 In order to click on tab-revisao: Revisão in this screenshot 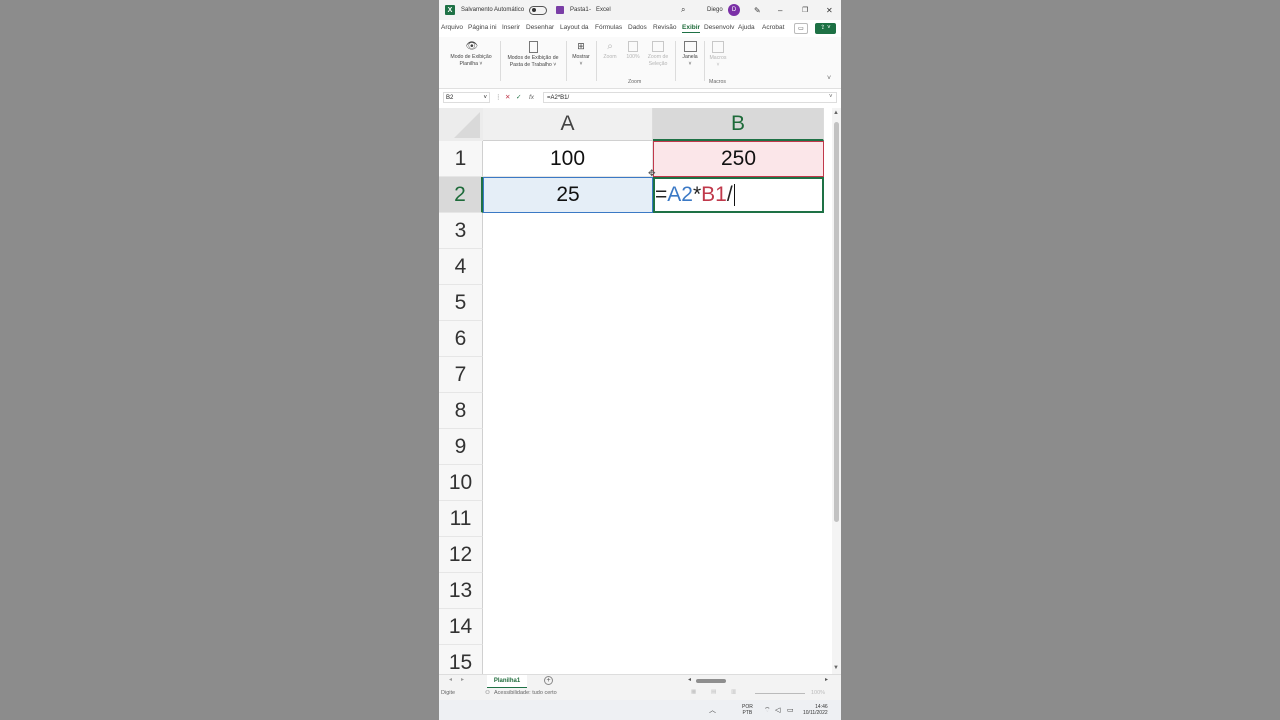, I will do `click(664, 27)`.